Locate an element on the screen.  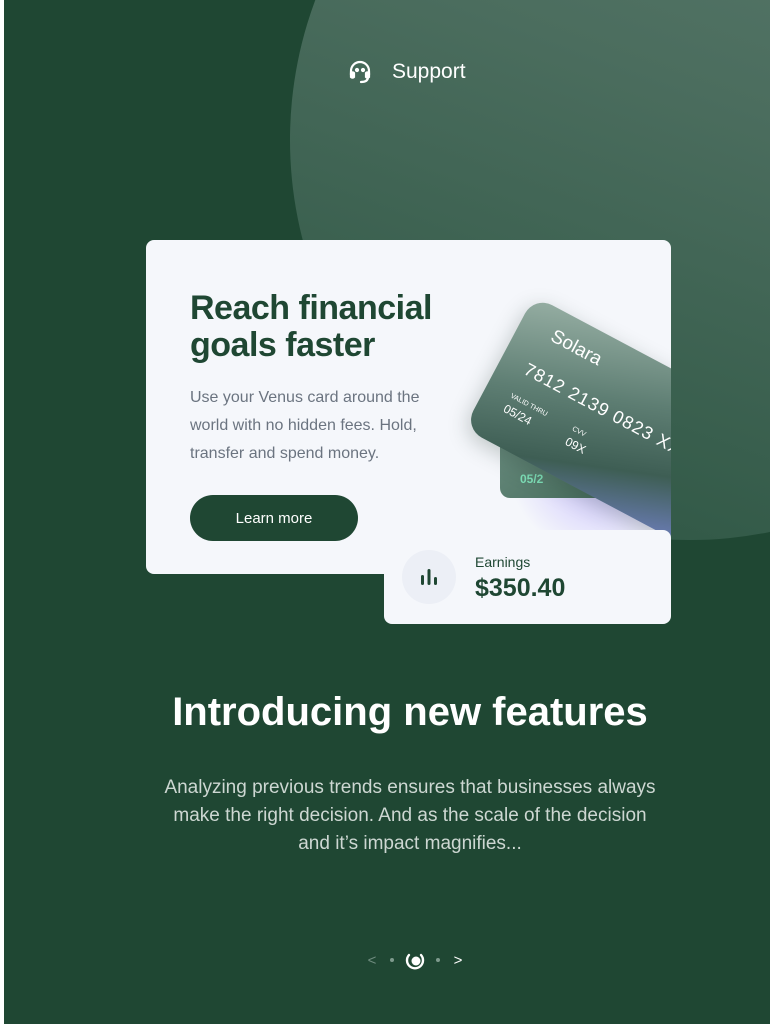
support-link: Support is located at coordinates (406, 72).